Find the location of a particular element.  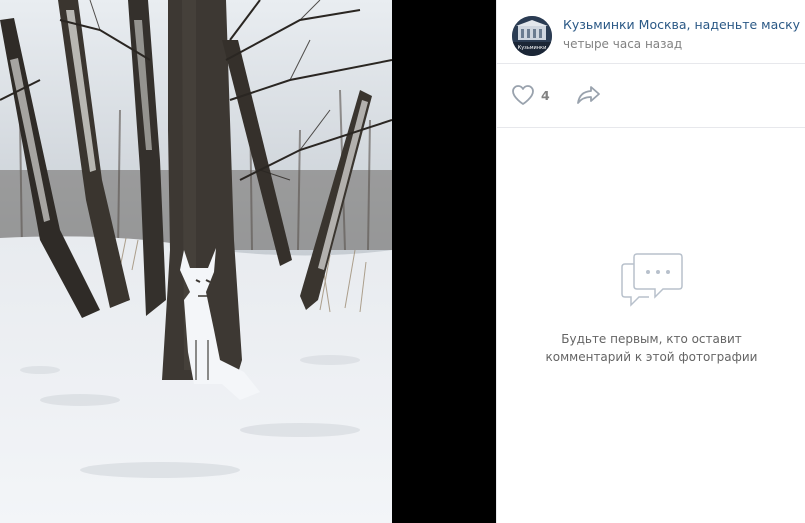

post-time-link: четыре часа назад is located at coordinates (622, 44).